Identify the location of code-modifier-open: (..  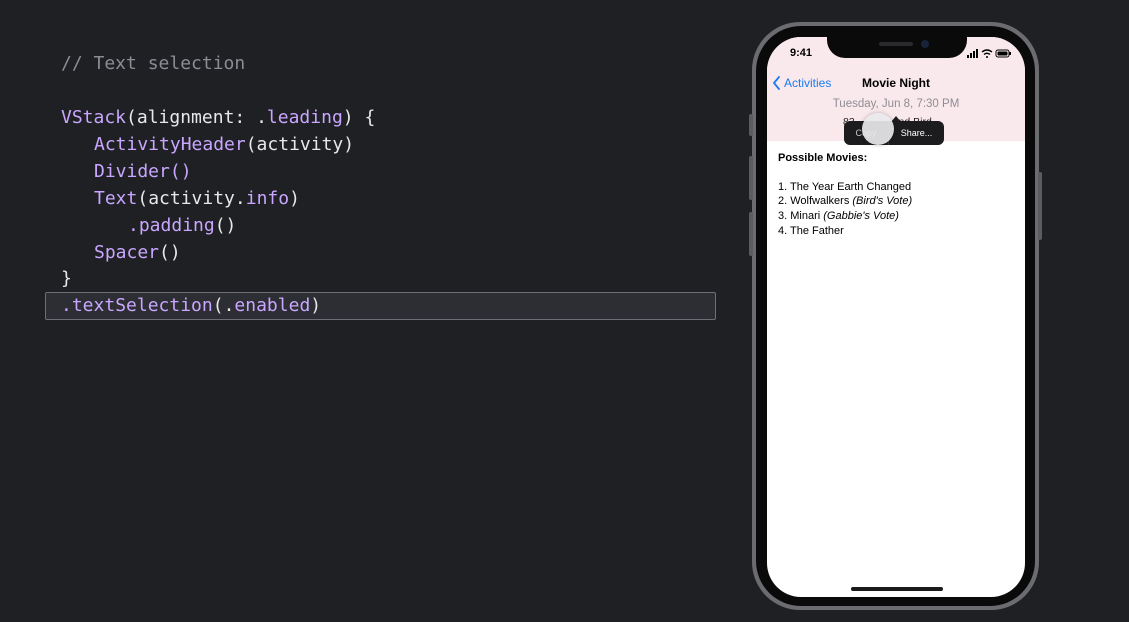
(223, 305).